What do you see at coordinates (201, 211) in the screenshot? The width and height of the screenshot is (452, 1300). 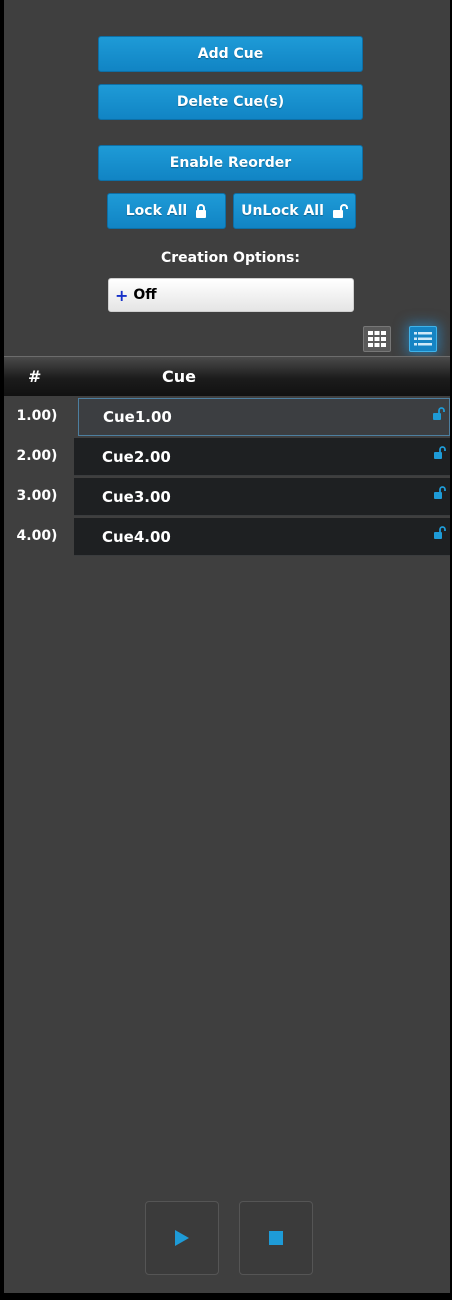 I see `lock-icon` at bounding box center [201, 211].